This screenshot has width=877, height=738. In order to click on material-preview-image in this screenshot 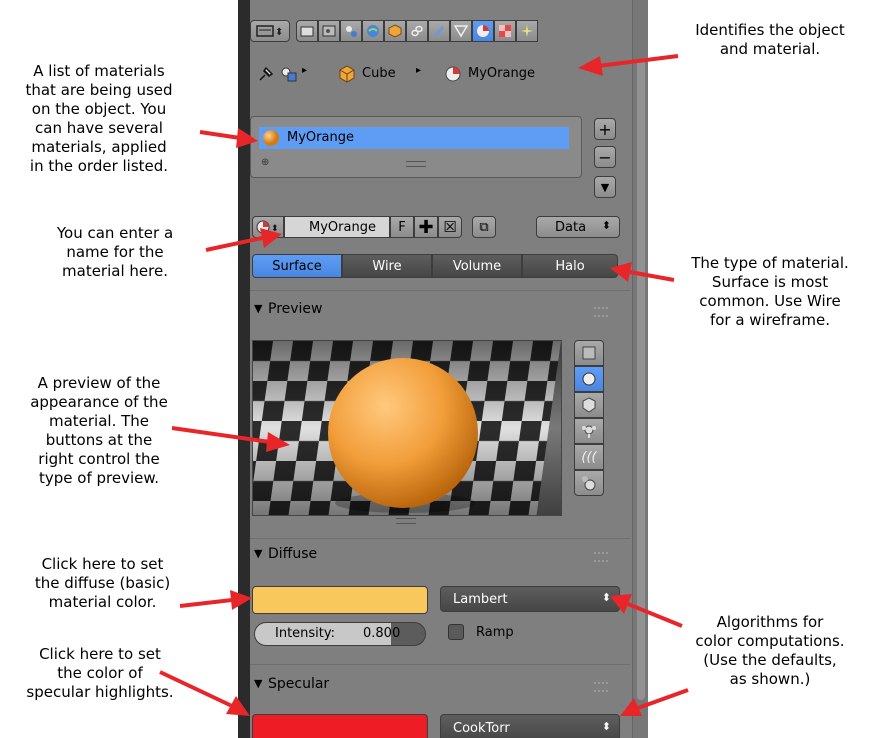, I will do `click(407, 428)`.